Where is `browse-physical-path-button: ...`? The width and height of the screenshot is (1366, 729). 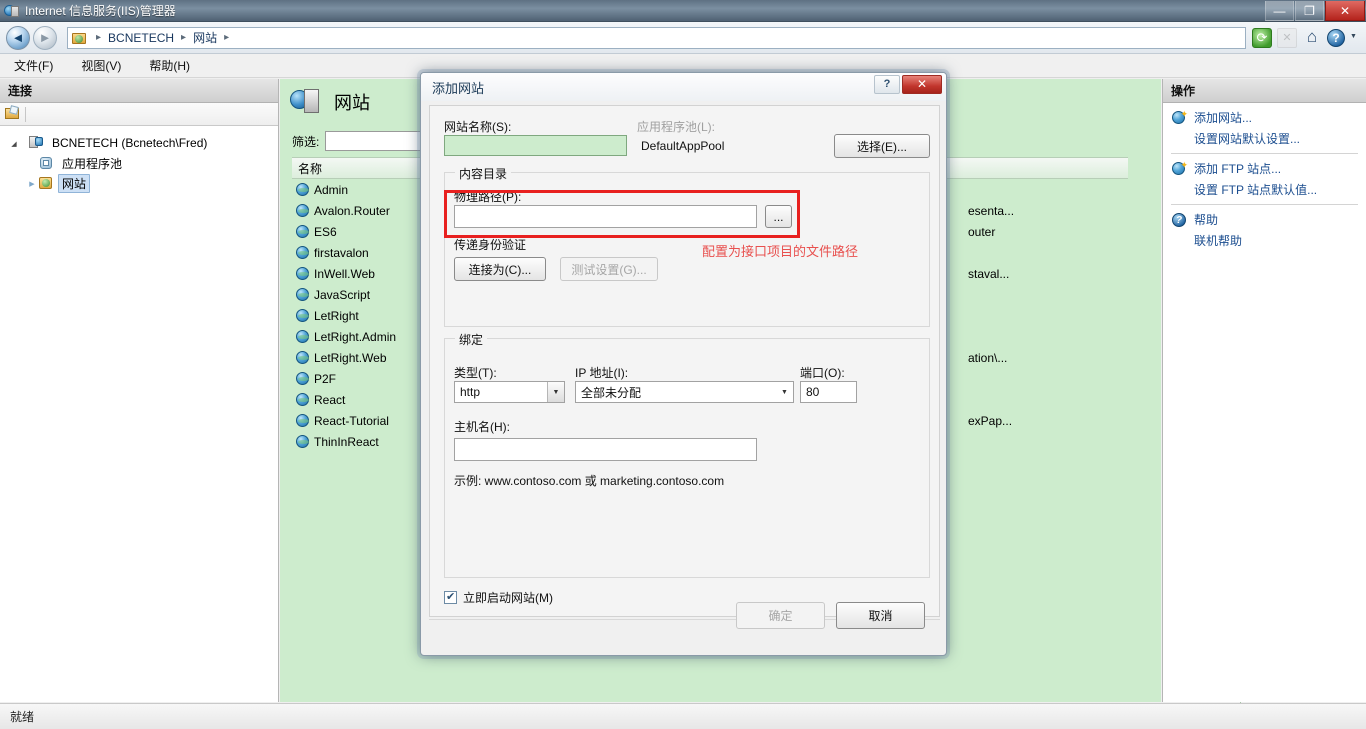
browse-physical-path-button: ... is located at coordinates (778, 216).